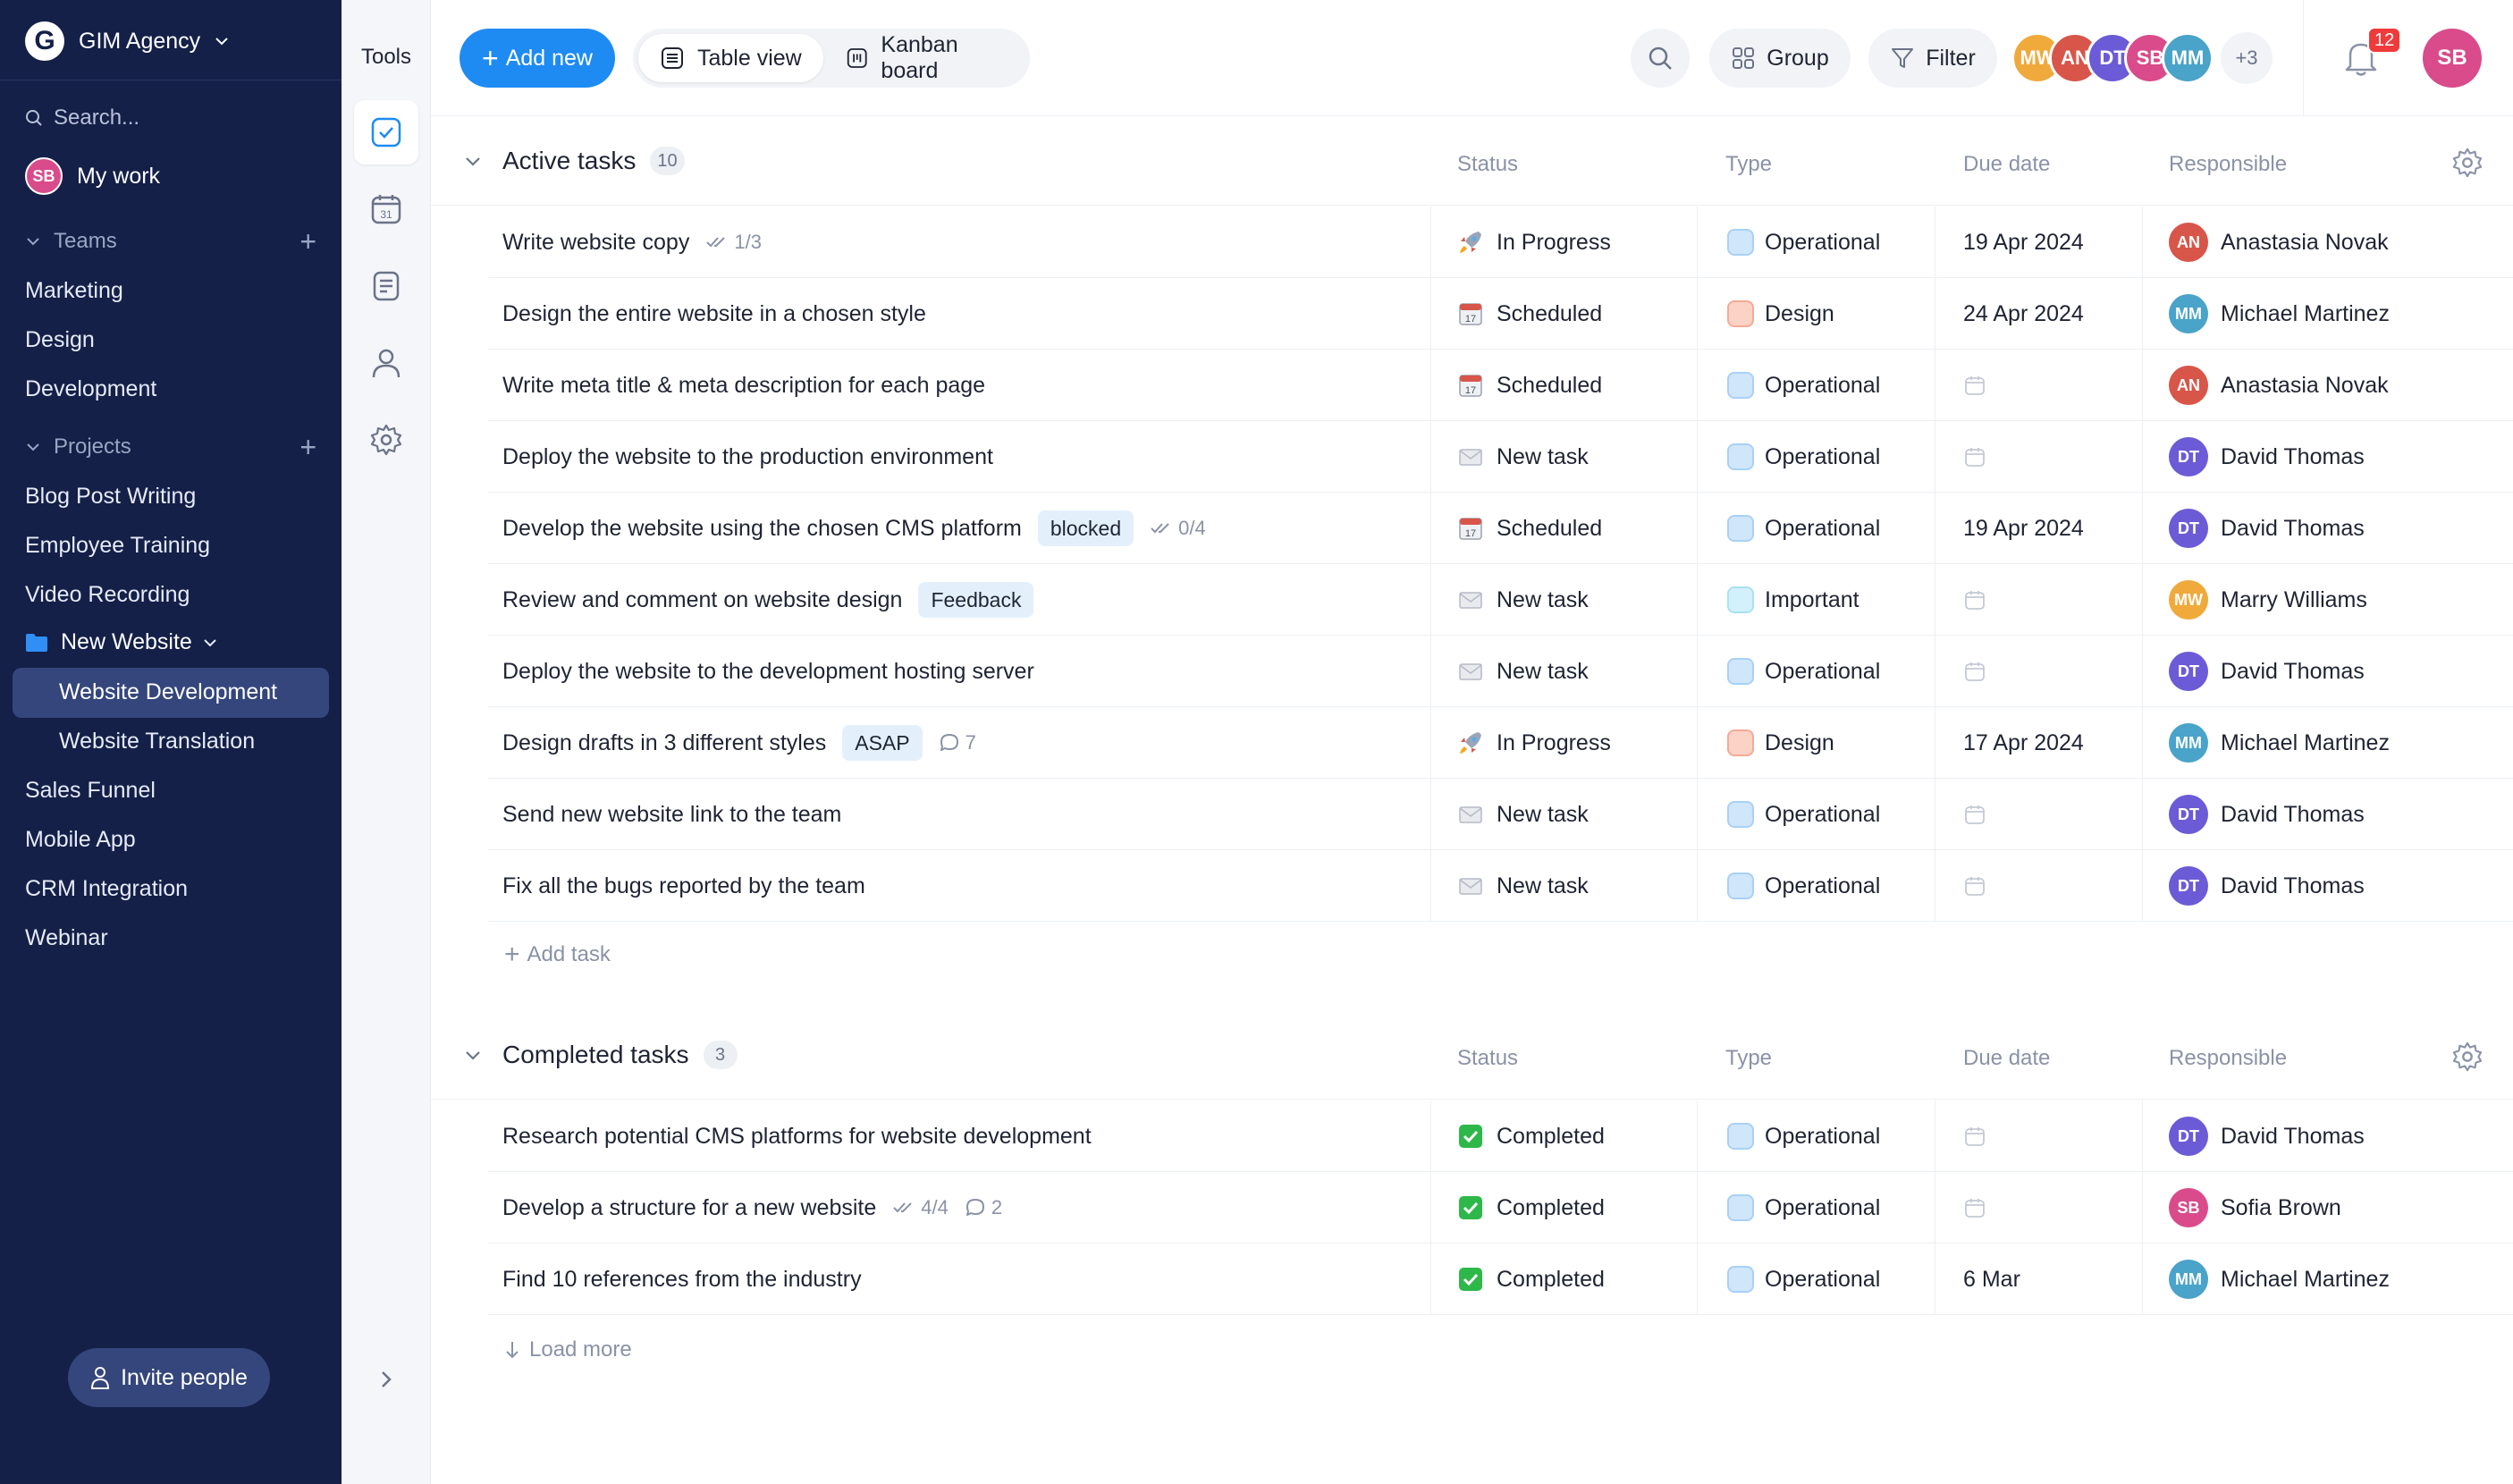 The width and height of the screenshot is (2513, 1484). I want to click on filter-button: Filter, so click(1932, 58).